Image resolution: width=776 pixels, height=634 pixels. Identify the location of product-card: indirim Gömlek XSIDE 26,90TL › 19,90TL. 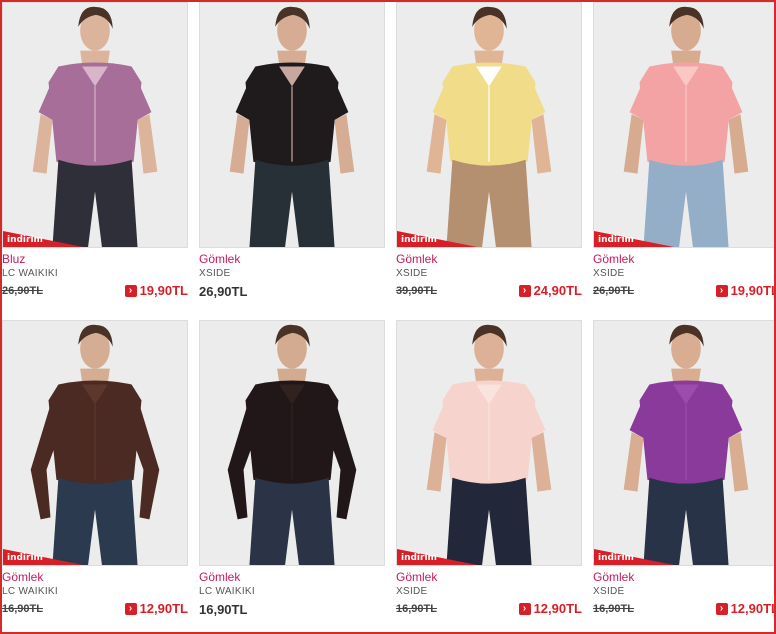
(684, 157).